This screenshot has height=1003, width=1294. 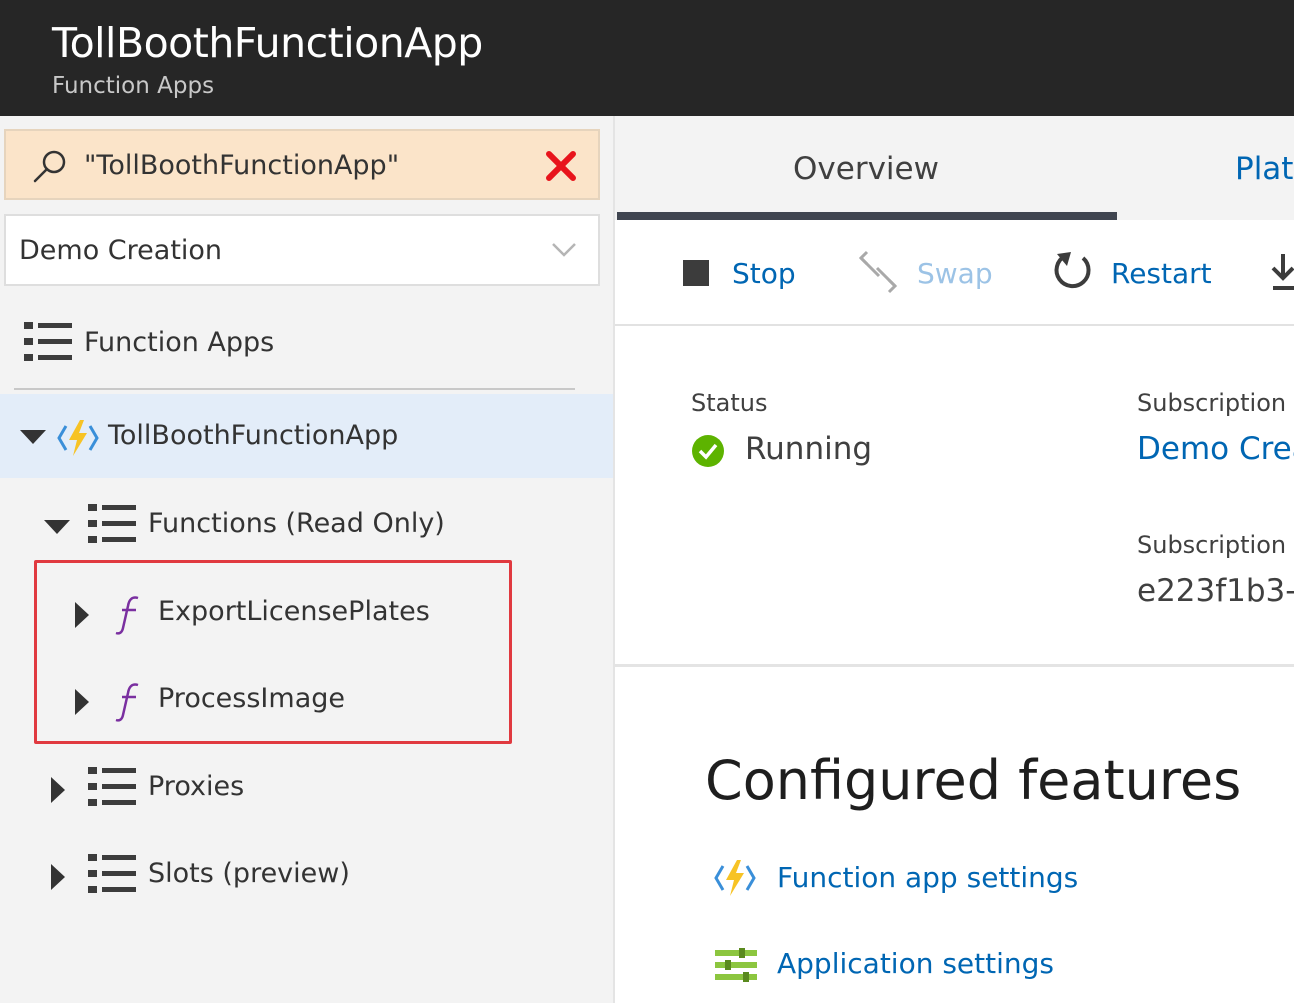 What do you see at coordinates (928, 877) in the screenshot?
I see `feature-link-label: Function app settings` at bounding box center [928, 877].